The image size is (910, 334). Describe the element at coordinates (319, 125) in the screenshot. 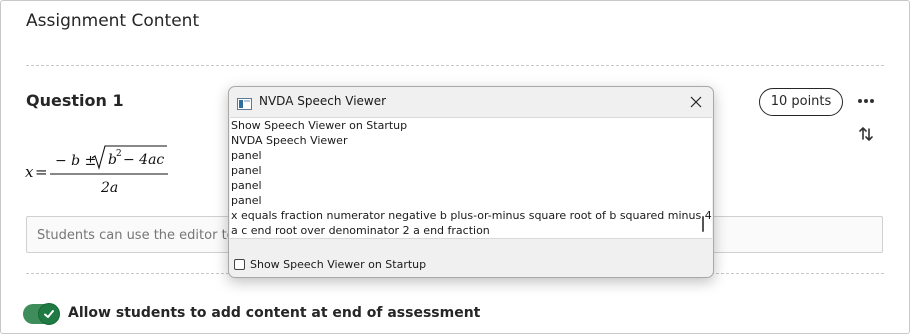

I see `speech-log-line: Show Speech Viewer on Startup` at that location.